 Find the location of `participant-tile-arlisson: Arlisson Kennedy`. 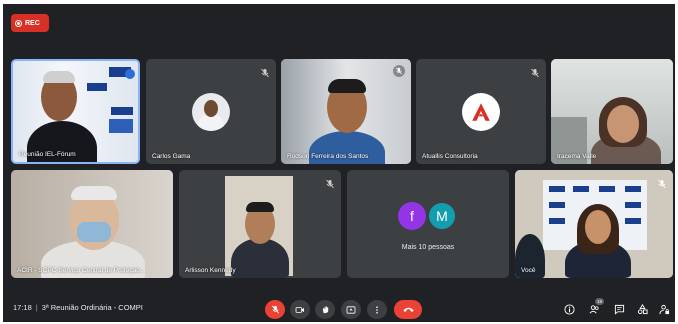

participant-tile-arlisson: Arlisson Kennedy is located at coordinates (260, 224).